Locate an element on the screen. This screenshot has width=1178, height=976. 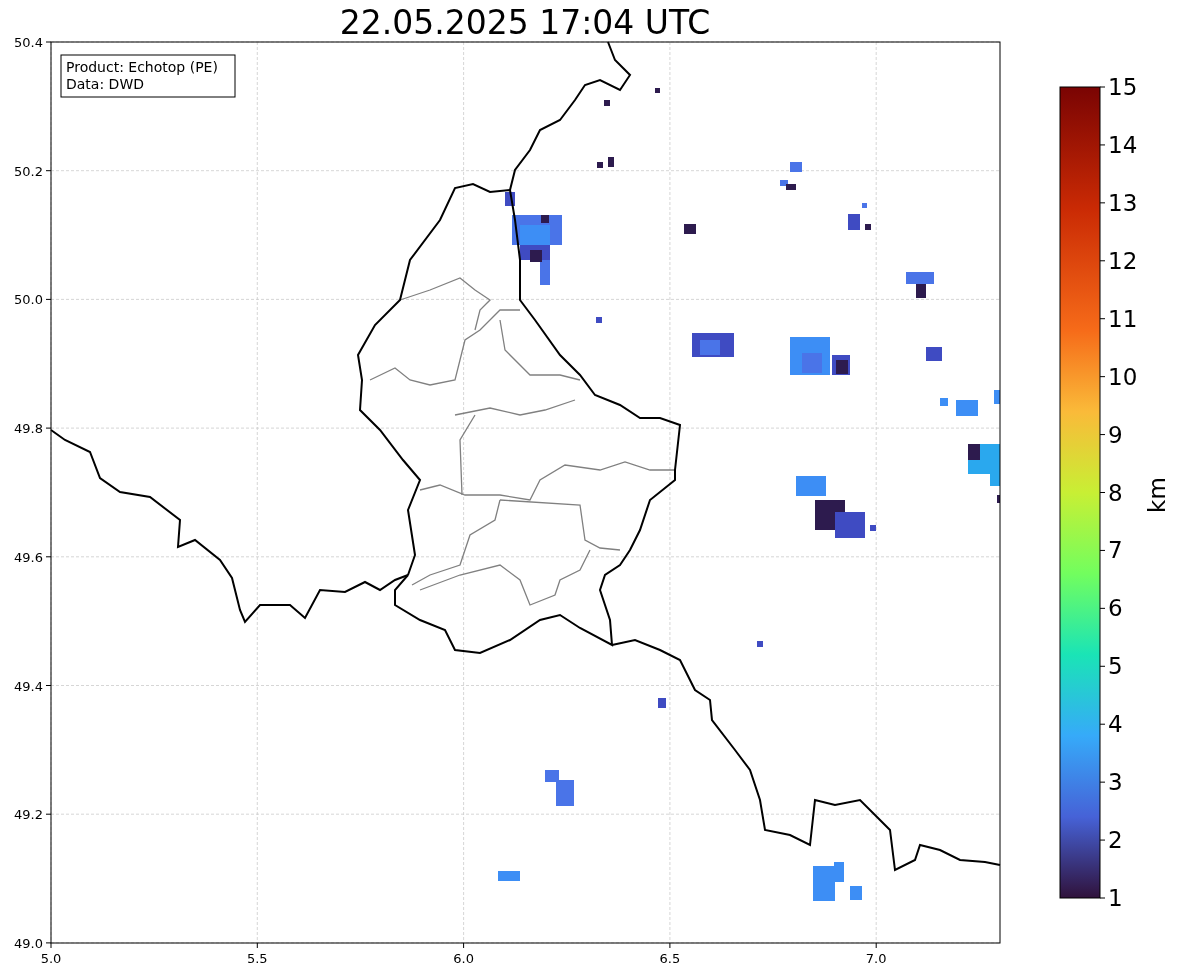
colorbar-tick-label: 6 is located at coordinates (1115, 608).